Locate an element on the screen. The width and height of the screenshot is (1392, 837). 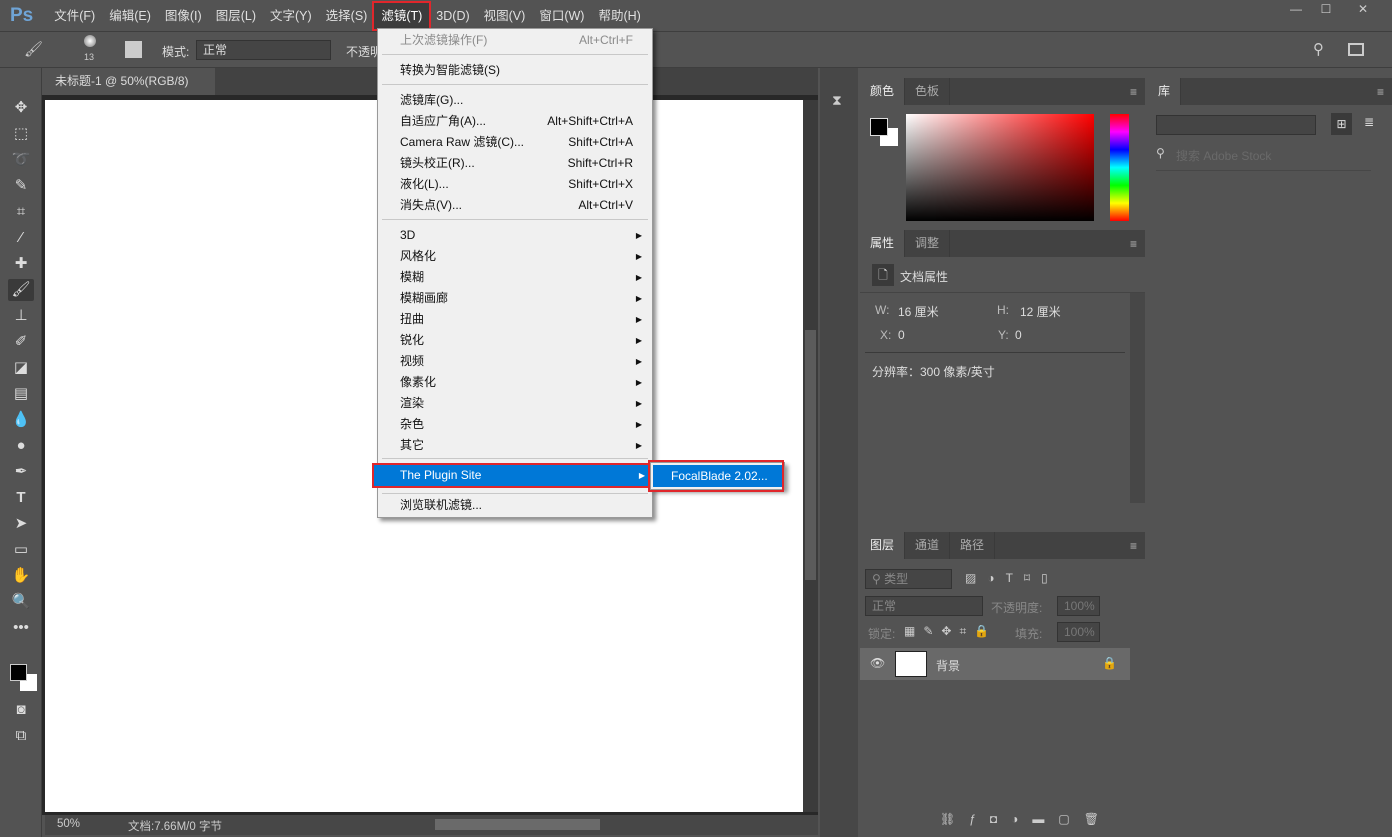
brush-preset-icon is located at coordinates (90, 41).